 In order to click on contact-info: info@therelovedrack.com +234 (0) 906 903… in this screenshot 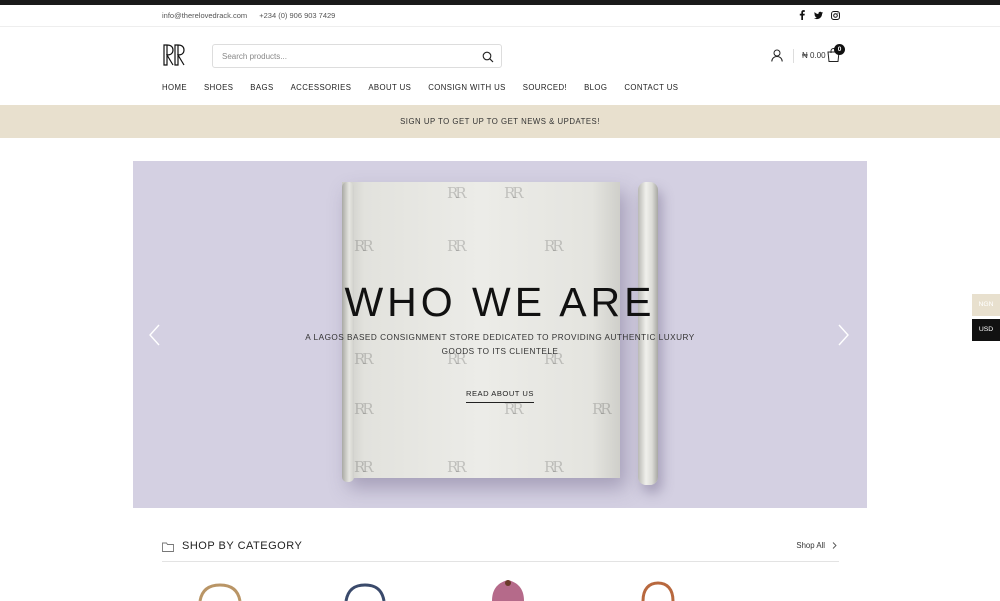, I will do `click(253, 15)`.